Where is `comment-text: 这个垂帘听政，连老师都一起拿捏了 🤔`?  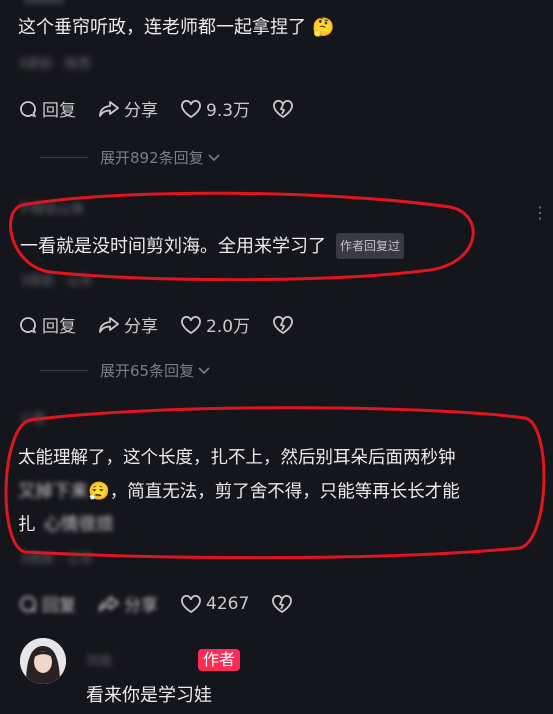
comment-text: 这个垂帘听政，连老师都一起拿捏了 🤔 is located at coordinates (176, 27).